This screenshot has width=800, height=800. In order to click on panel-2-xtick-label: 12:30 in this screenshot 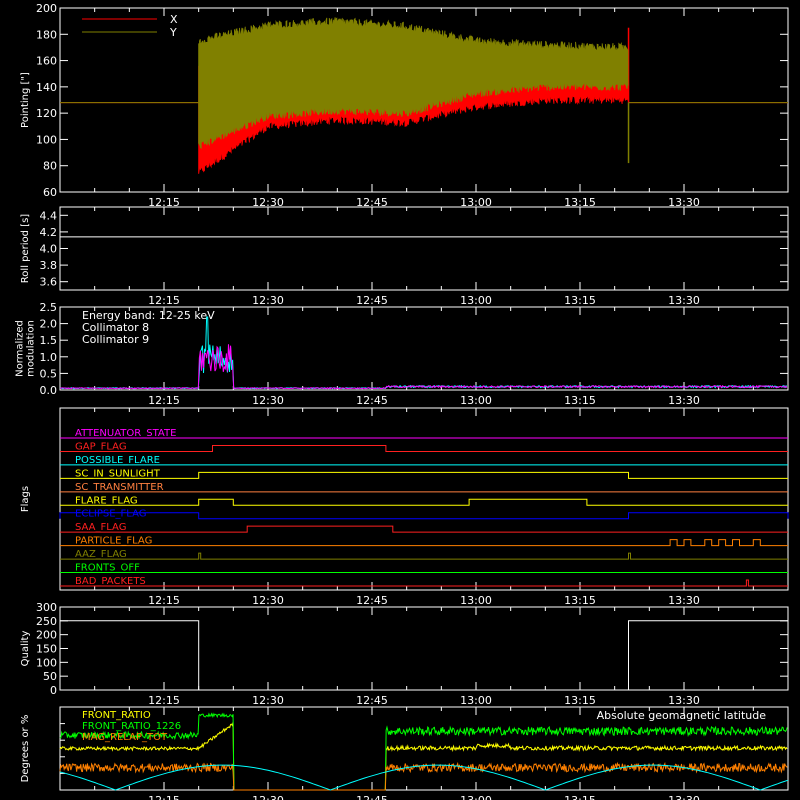, I will do `click(268, 400)`.